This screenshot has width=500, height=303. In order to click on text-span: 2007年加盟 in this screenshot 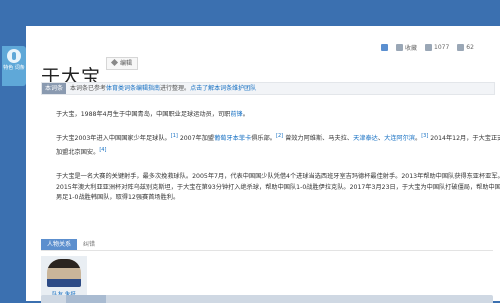, I will do `click(197, 139)`.